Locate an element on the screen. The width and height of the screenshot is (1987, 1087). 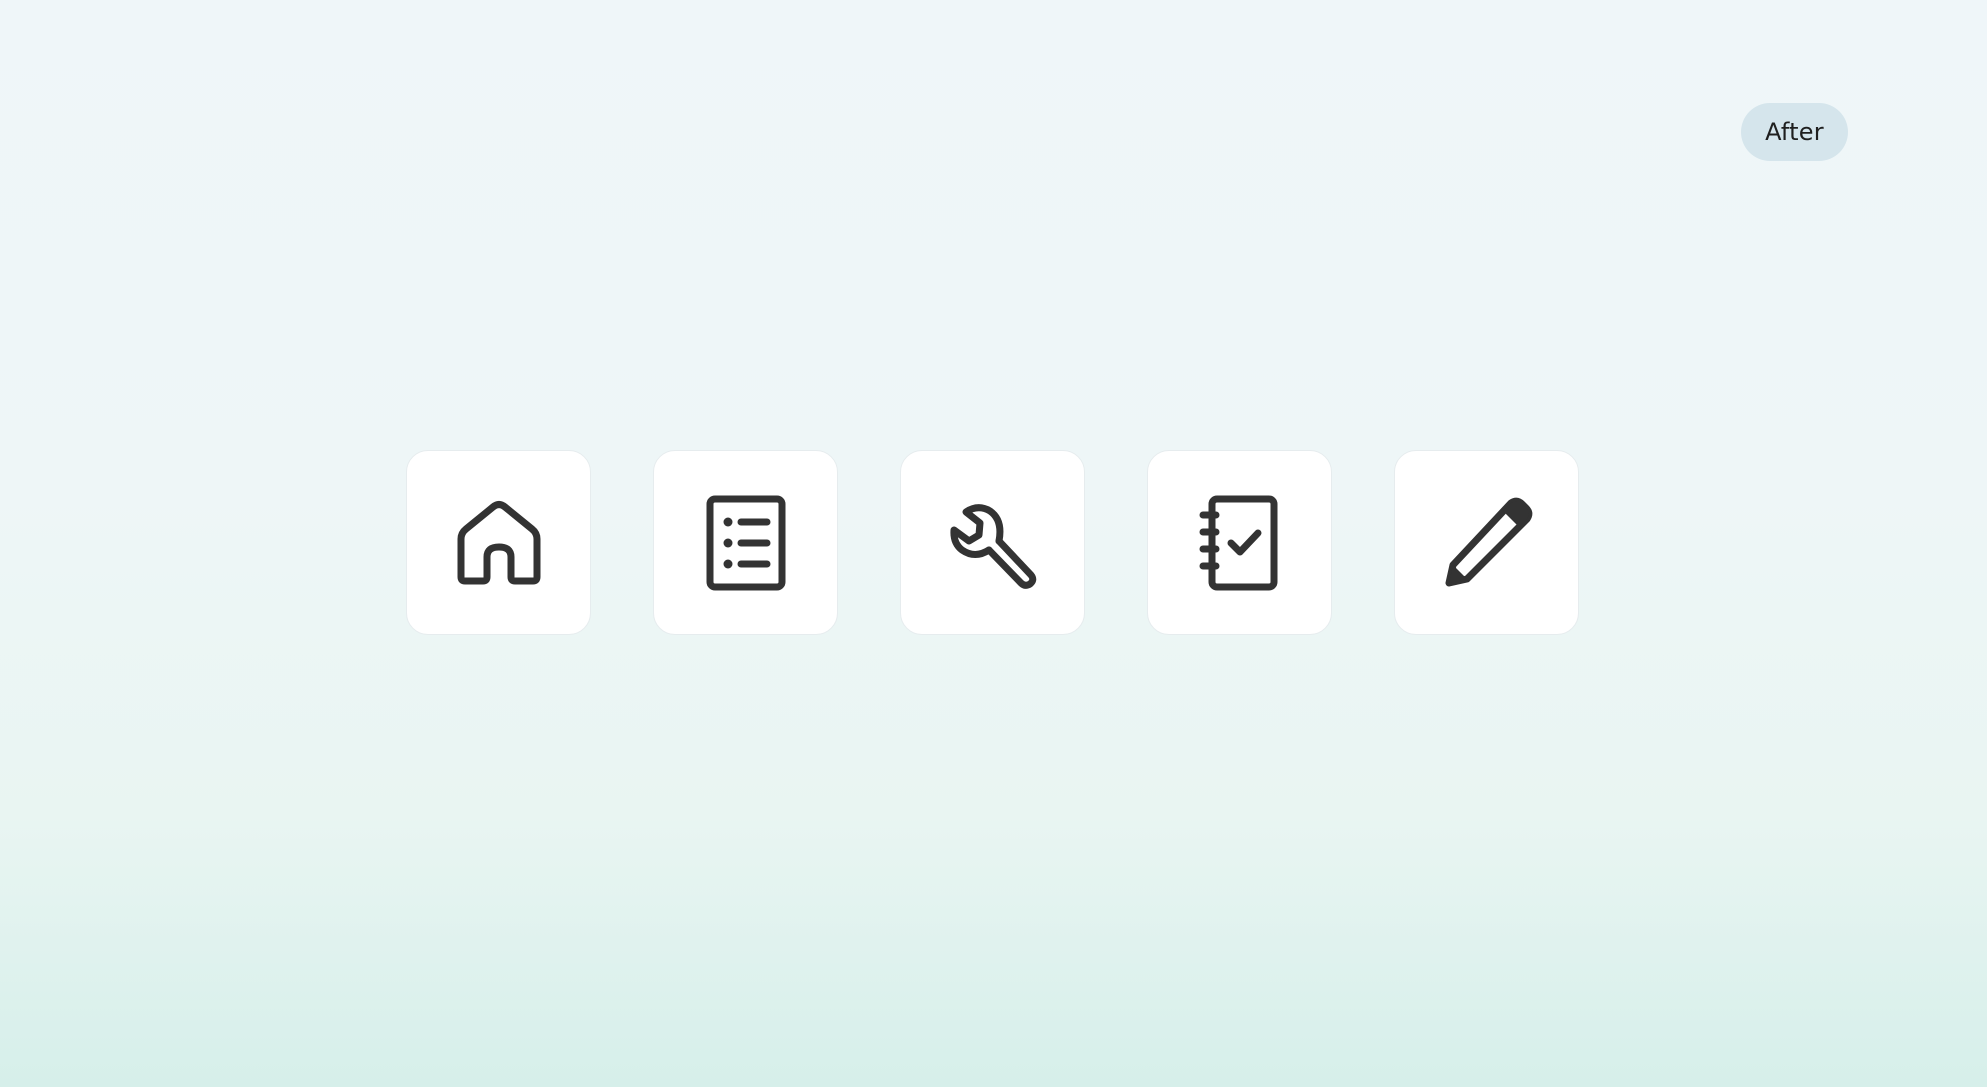
pencil-icon is located at coordinates (1488, 541).